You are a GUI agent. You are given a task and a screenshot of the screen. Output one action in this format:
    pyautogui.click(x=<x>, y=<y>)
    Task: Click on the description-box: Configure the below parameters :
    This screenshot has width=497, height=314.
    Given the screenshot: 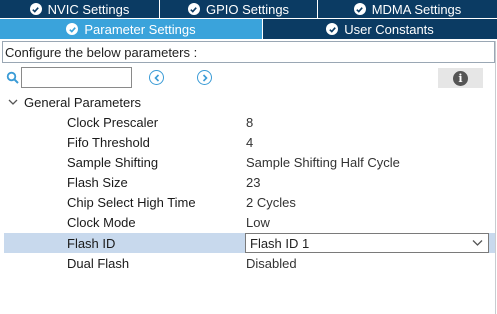 What is the action you would take?
    pyautogui.click(x=248, y=52)
    